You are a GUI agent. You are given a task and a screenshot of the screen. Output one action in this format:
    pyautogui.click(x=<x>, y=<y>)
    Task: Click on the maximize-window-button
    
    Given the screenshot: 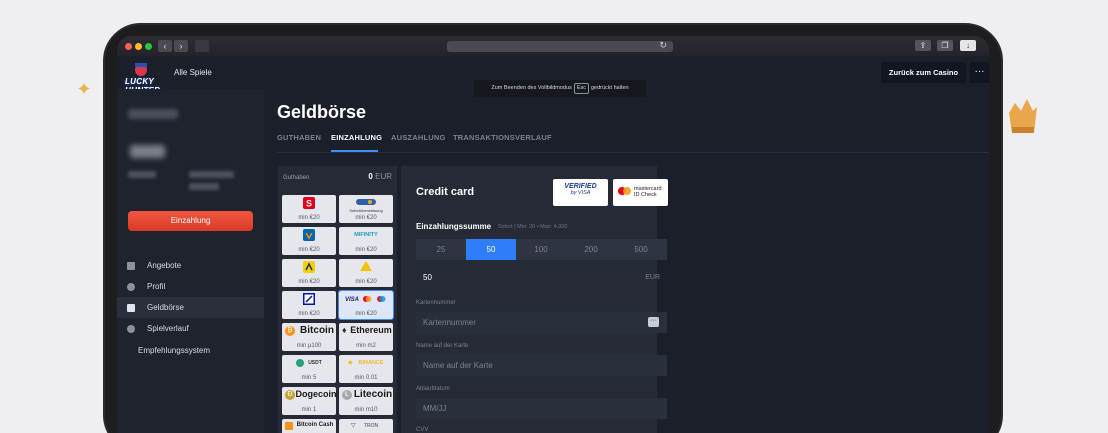 What is the action you would take?
    pyautogui.click(x=148, y=46)
    